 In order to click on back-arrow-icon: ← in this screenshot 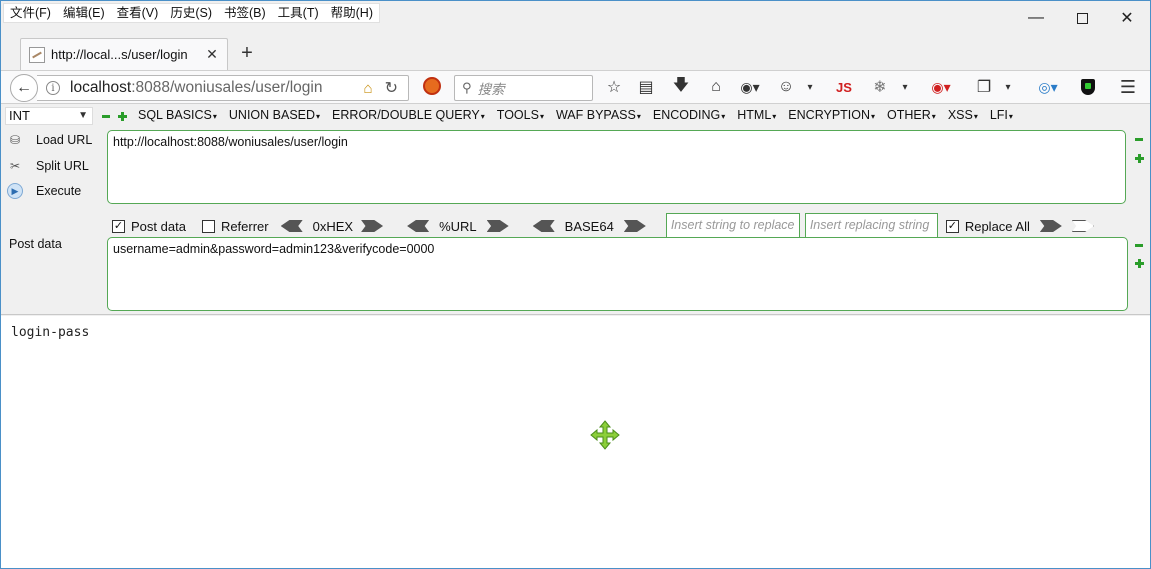, I will do `click(24, 87)`.